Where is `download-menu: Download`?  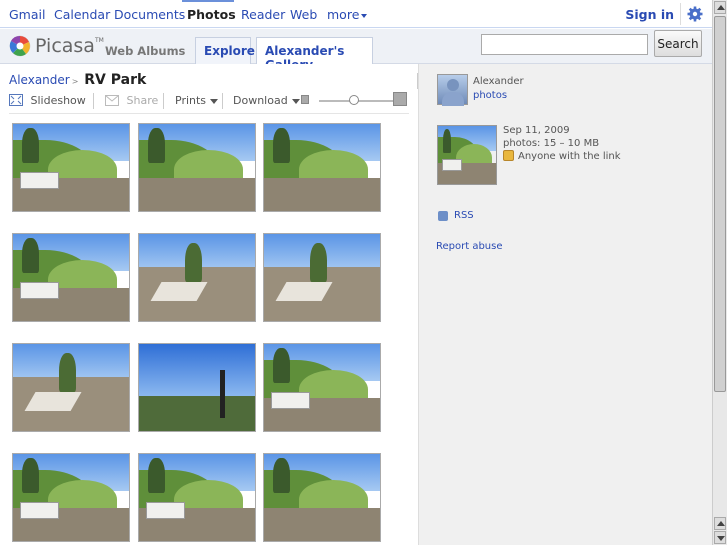
download-menu: Download is located at coordinates (266, 100).